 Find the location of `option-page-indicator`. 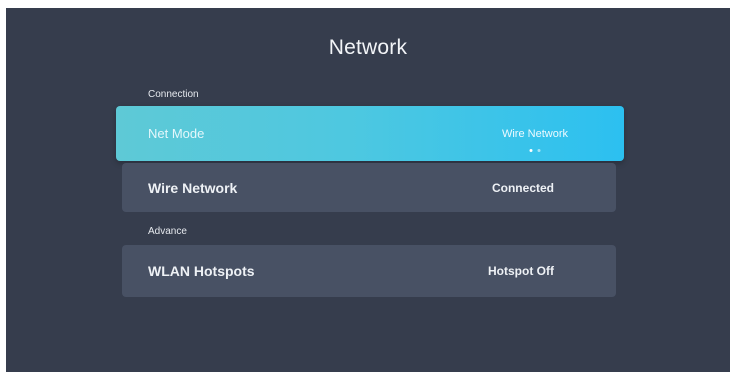

option-page-indicator is located at coordinates (535, 150).